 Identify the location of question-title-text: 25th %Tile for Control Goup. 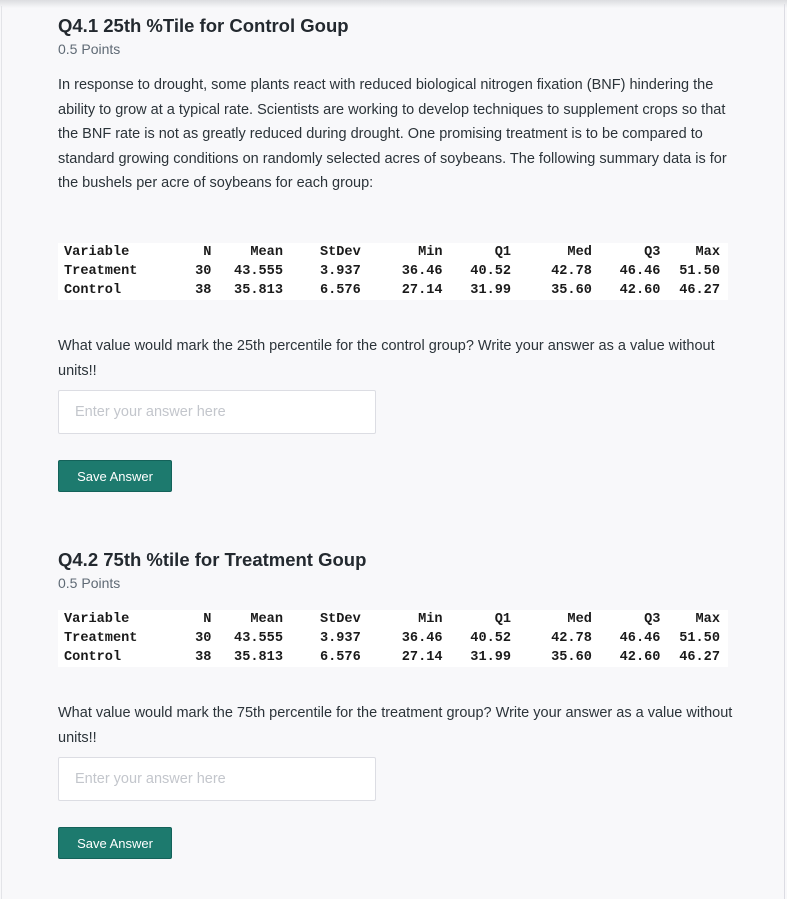
(226, 25).